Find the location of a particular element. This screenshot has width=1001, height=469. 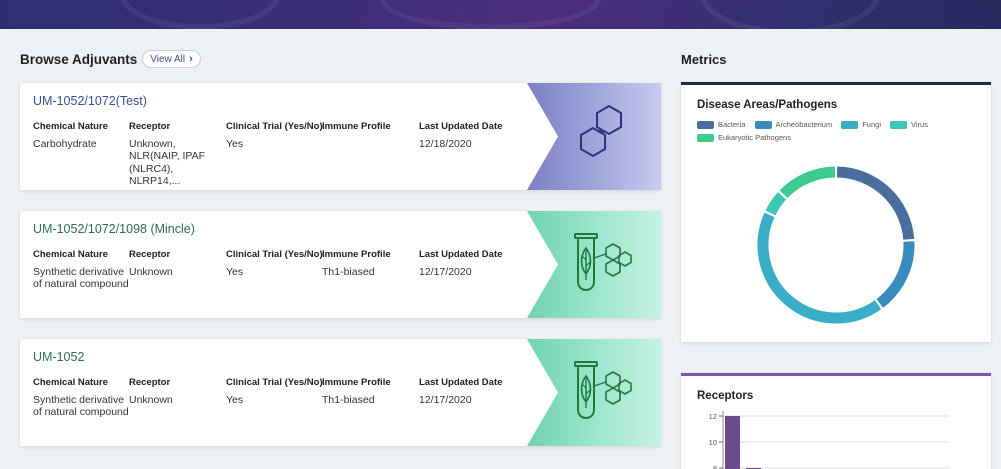

receptors-panel-title: Receptors is located at coordinates (725, 396).